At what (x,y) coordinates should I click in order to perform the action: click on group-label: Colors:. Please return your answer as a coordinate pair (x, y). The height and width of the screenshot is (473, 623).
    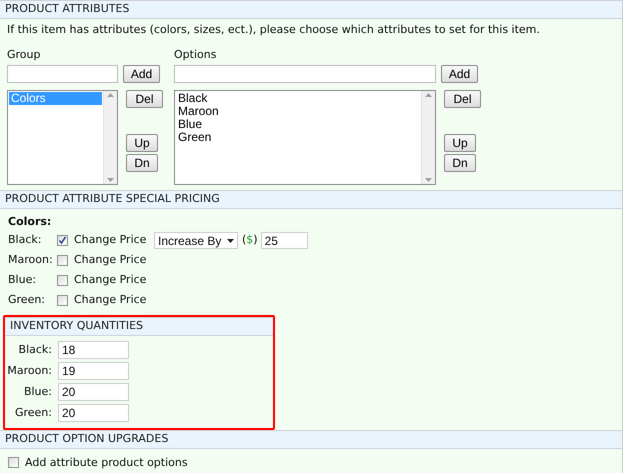
    Looking at the image, I should click on (30, 221).